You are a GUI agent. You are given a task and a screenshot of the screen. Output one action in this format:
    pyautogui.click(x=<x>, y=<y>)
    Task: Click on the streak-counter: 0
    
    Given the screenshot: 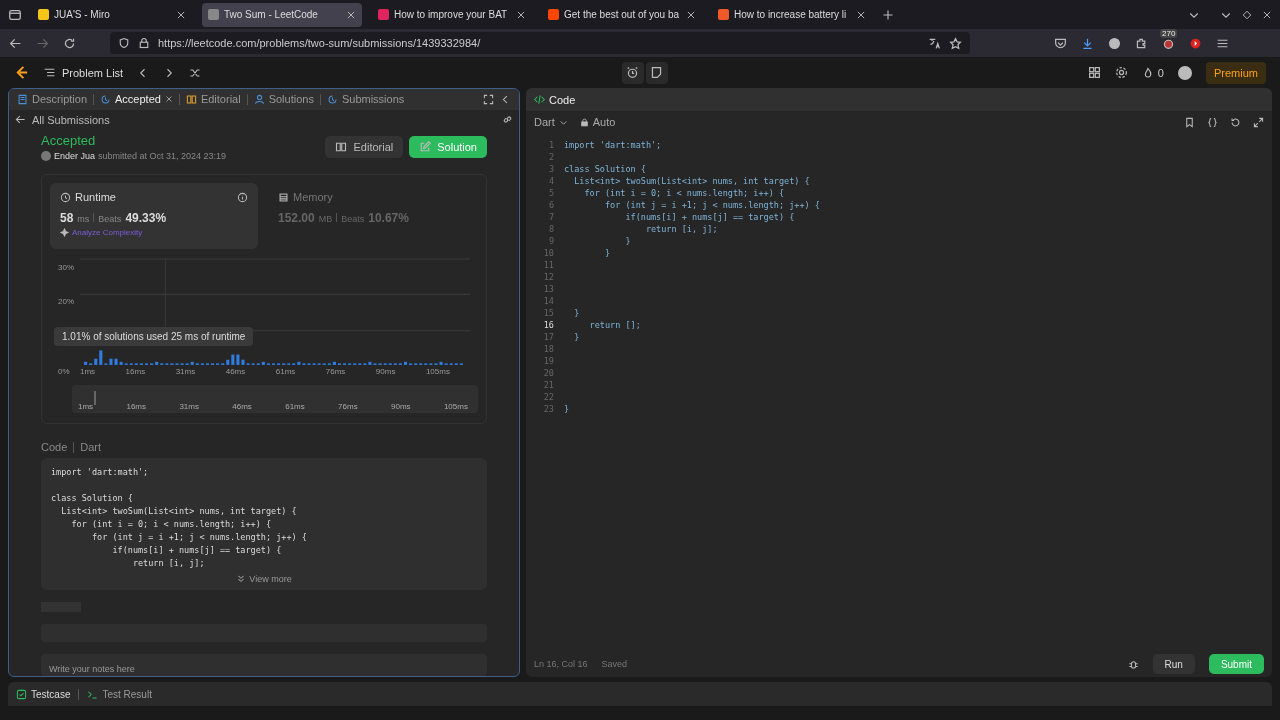 What is the action you would take?
    pyautogui.click(x=1152, y=72)
    